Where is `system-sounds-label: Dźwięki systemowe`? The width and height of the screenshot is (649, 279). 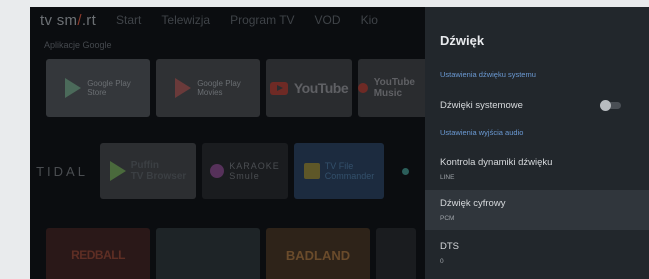 system-sounds-label: Dźwięki systemowe is located at coordinates (481, 105).